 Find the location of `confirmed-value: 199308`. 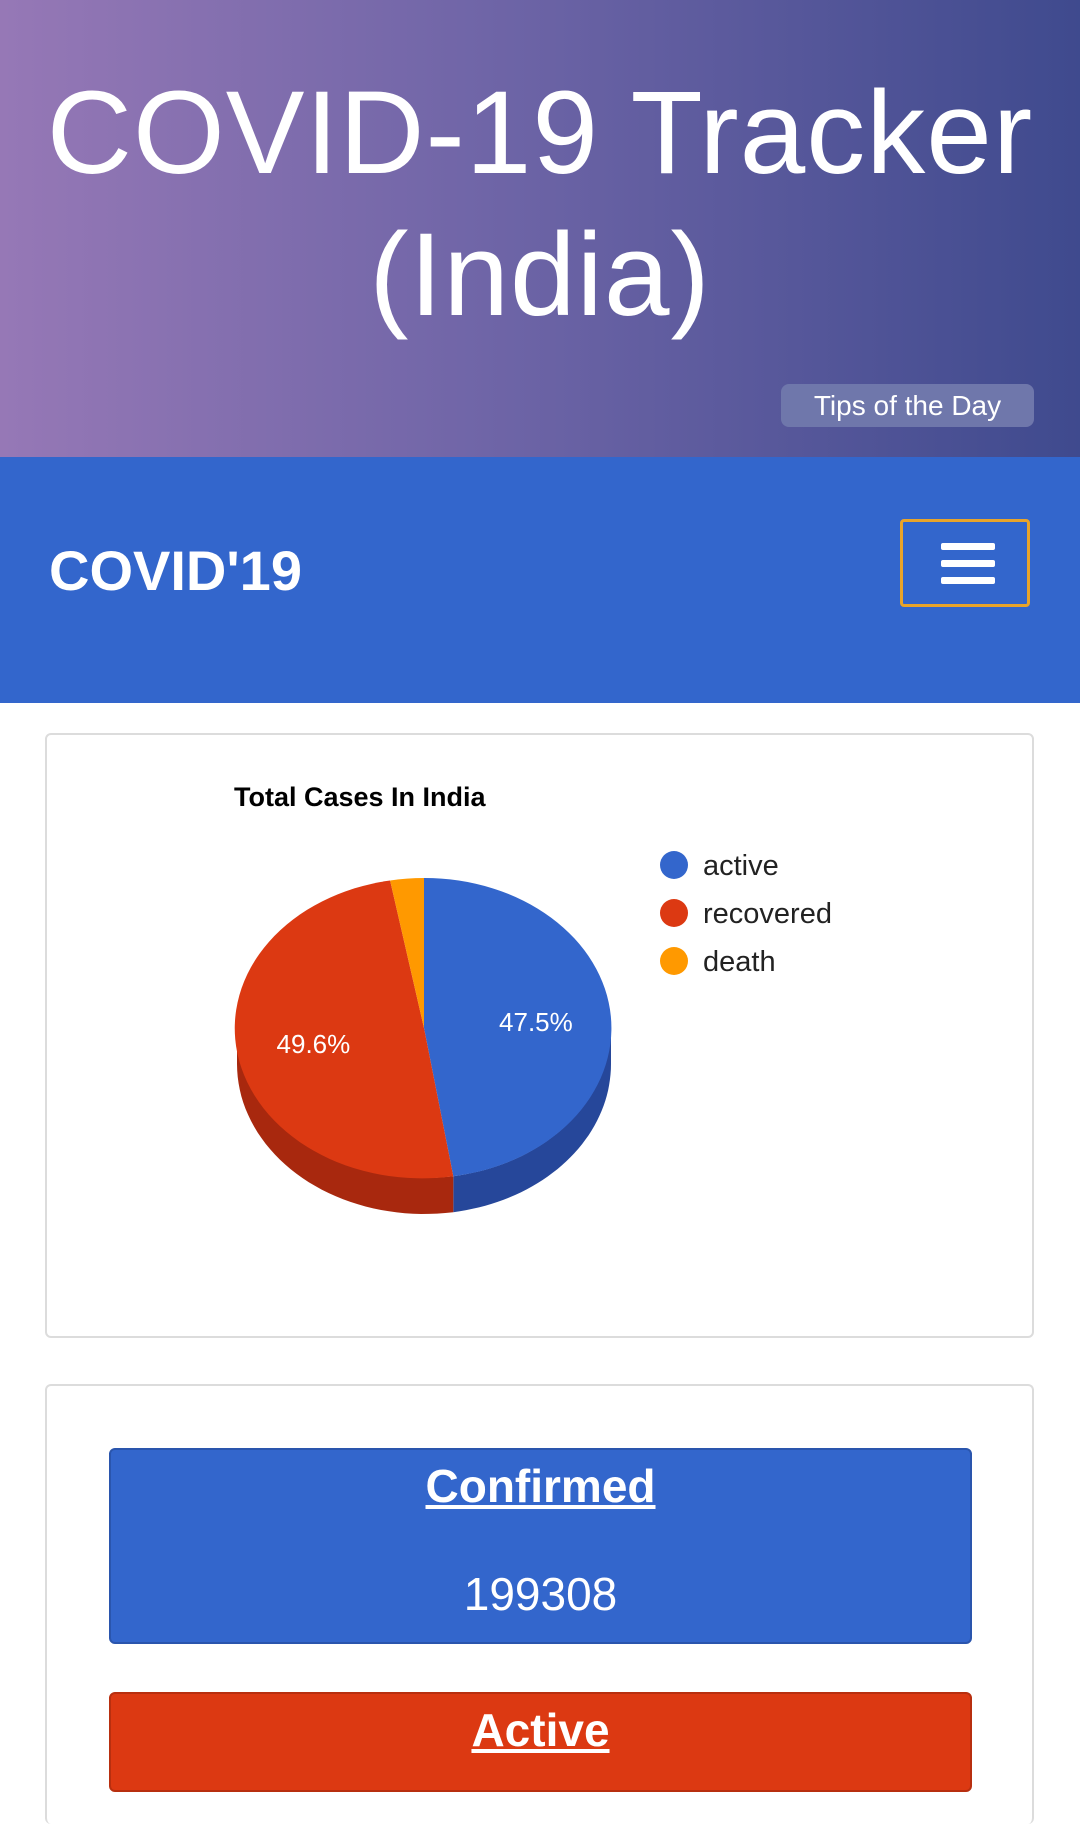

confirmed-value: 199308 is located at coordinates (540, 1594).